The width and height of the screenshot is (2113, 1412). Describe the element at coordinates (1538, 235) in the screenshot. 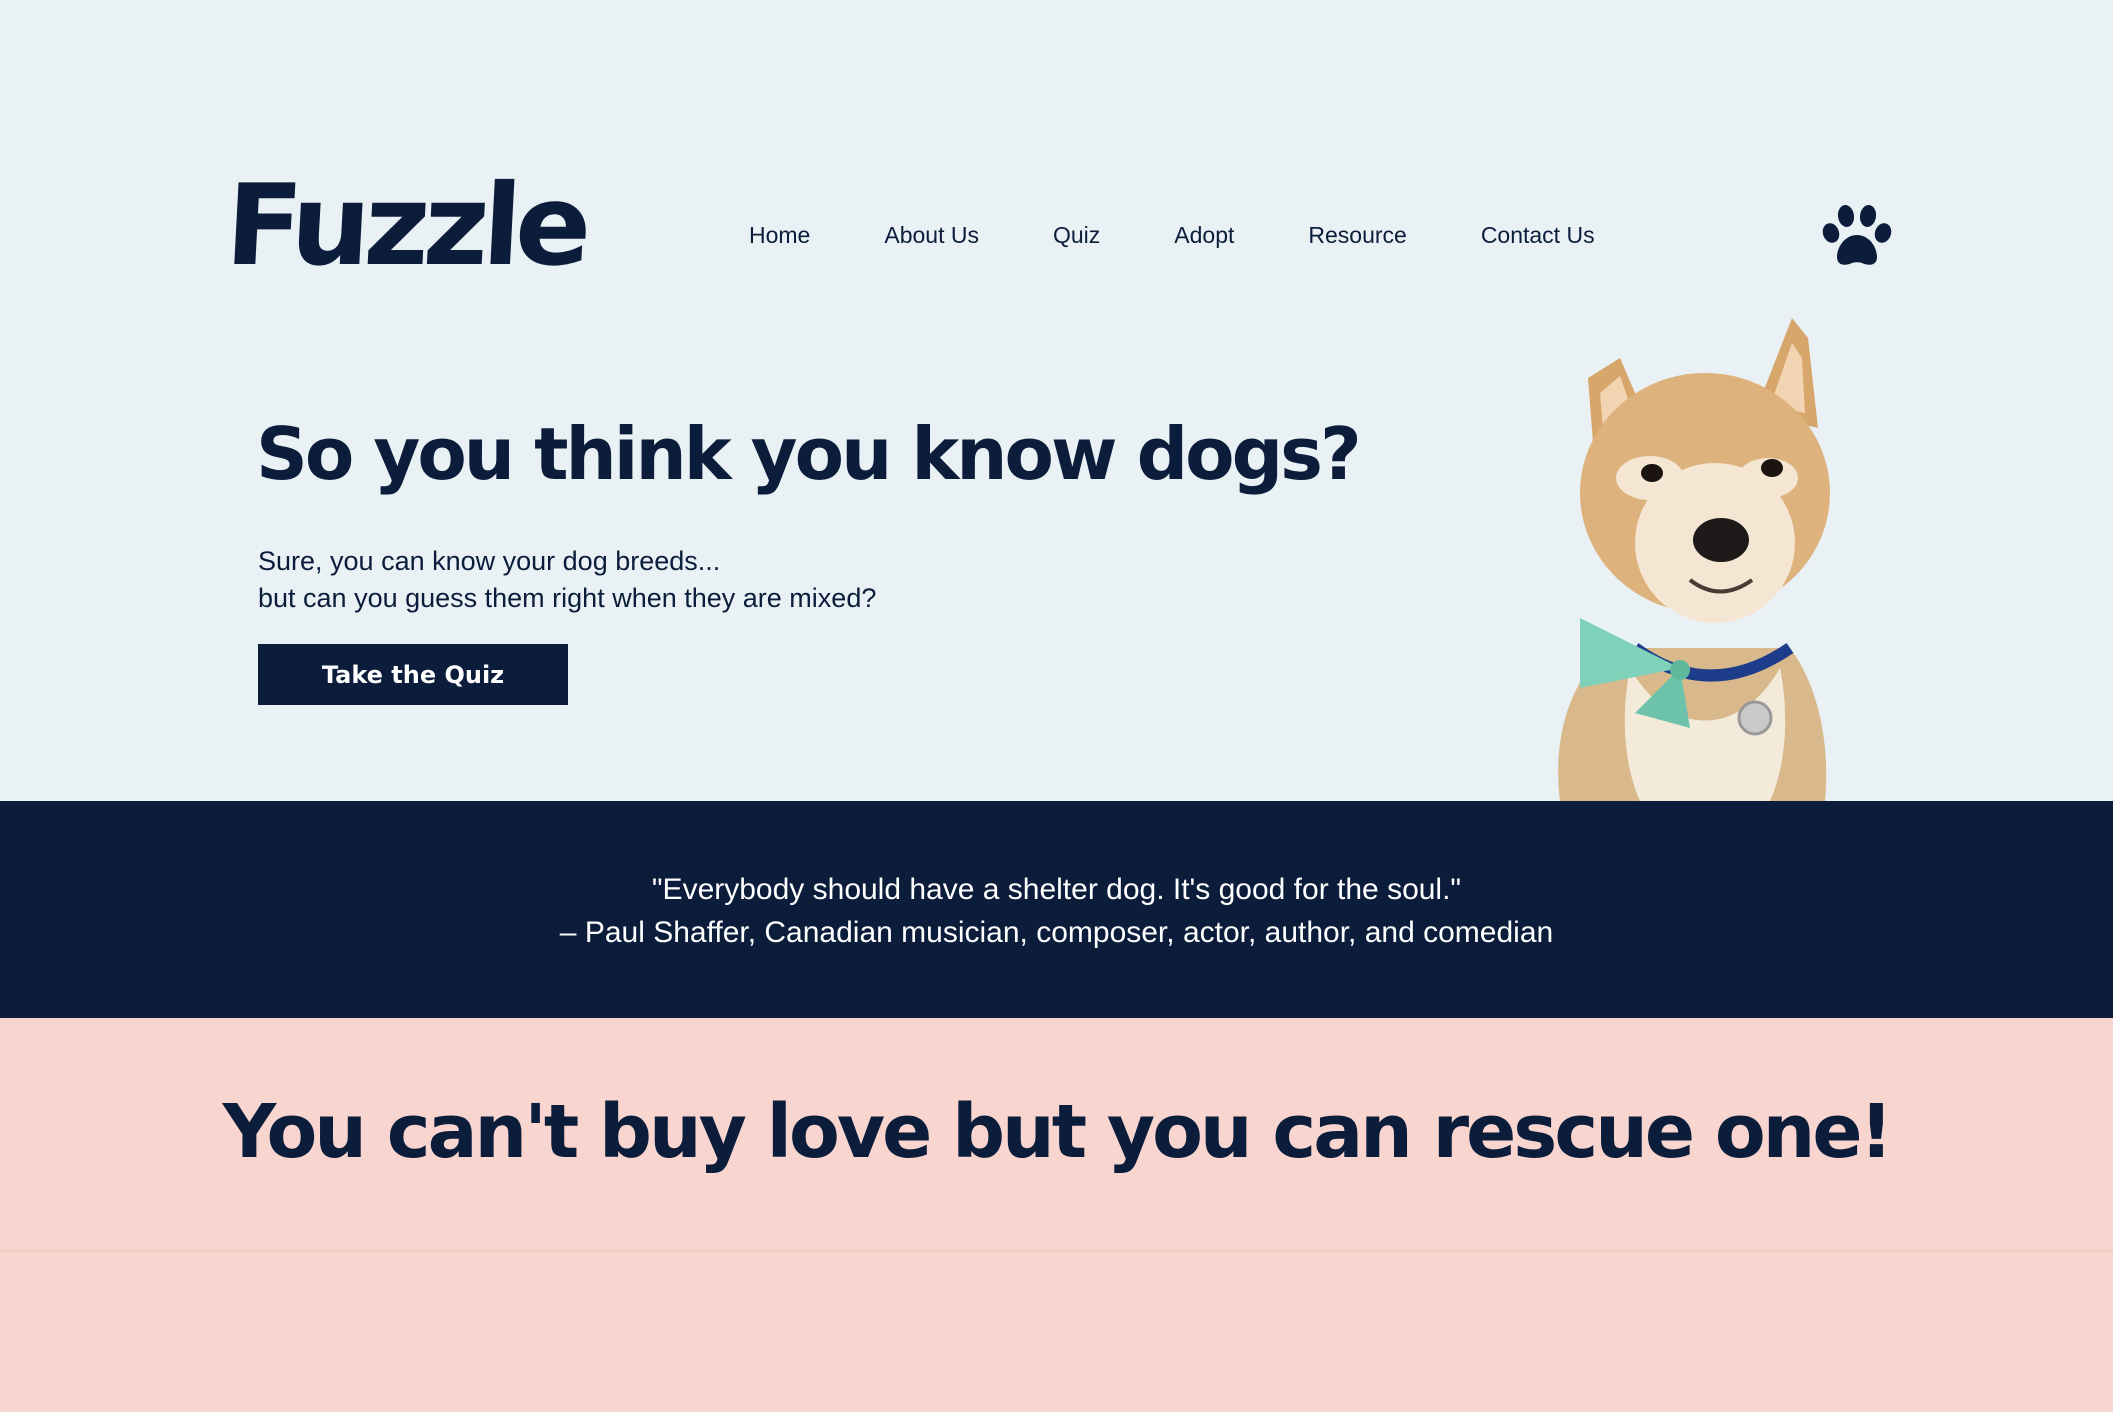

I see `nav-contact-us: Contact Us` at that location.